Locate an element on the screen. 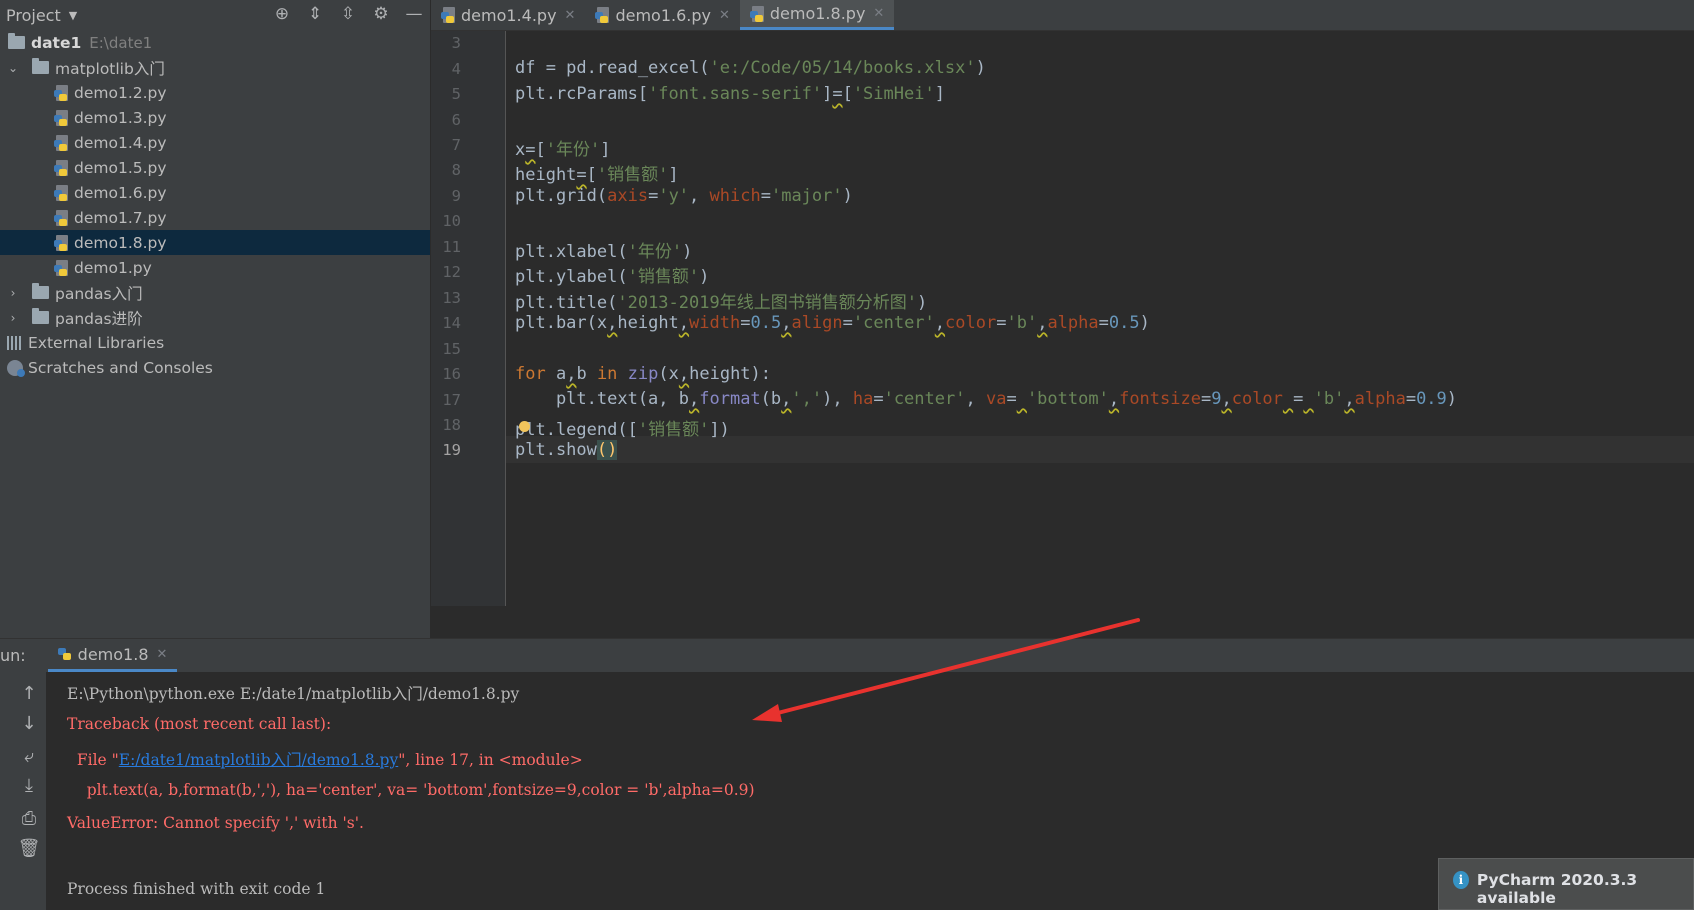  info-icon: i is located at coordinates (1461, 880).